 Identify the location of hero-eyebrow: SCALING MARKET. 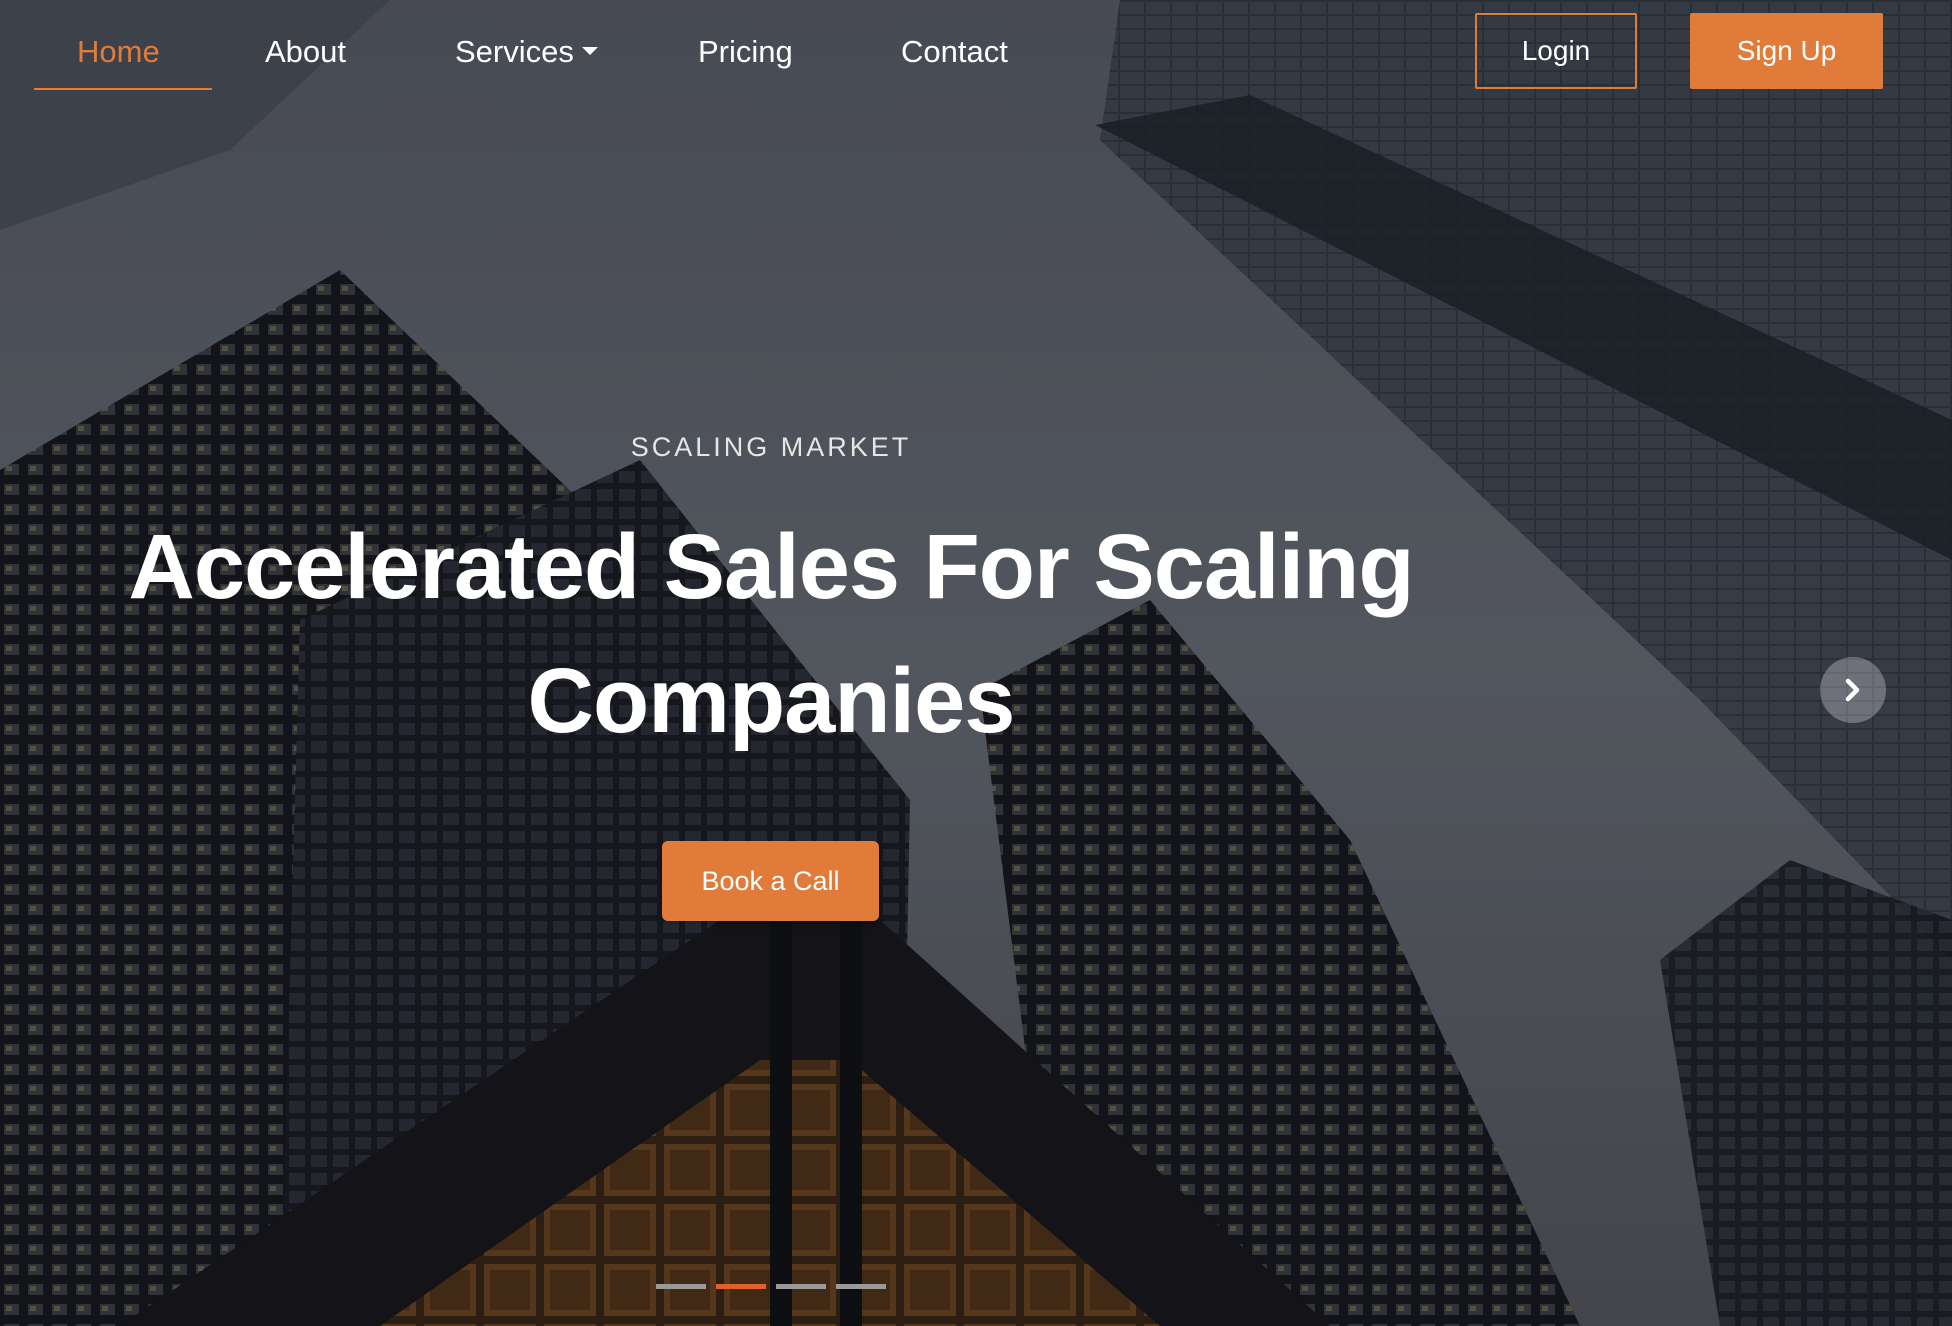
(771, 447).